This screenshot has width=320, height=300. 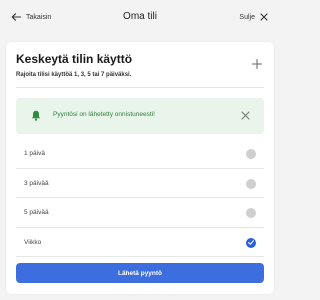 I want to click on close-button: Sulje, so click(x=253, y=17).